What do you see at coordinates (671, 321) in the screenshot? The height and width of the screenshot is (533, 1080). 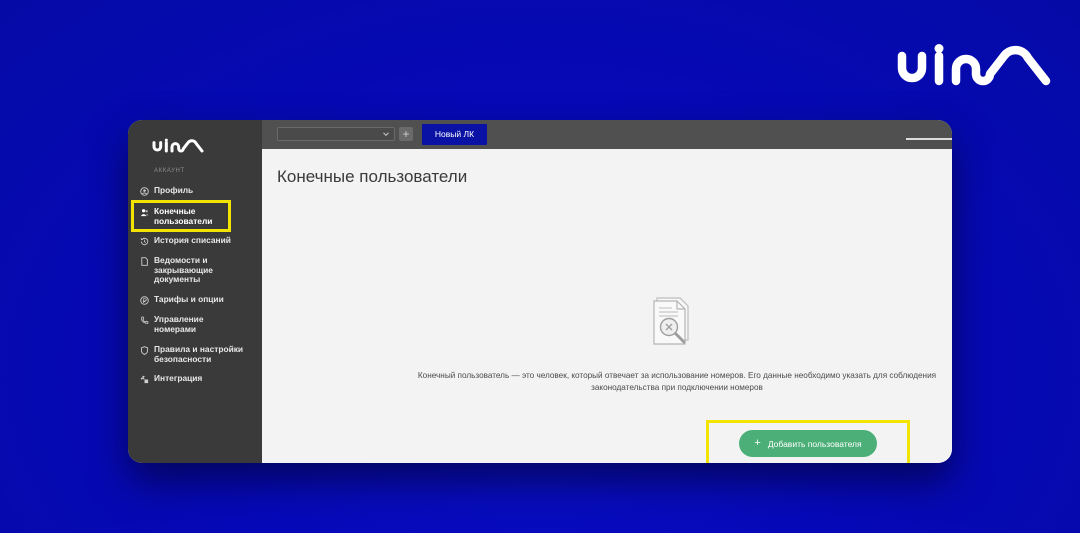 I see `document-search-icon` at bounding box center [671, 321].